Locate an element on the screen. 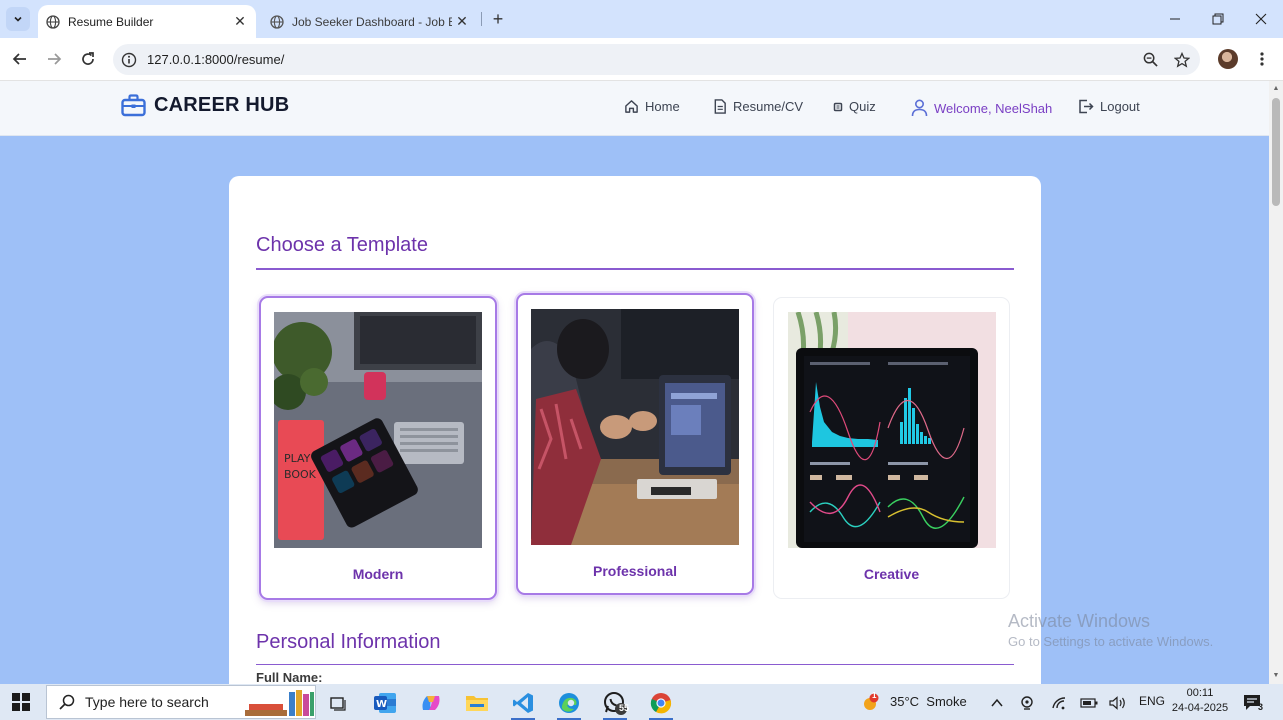  notification-center: 3 is located at coordinates (1253, 703).